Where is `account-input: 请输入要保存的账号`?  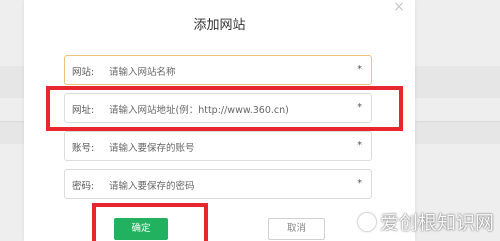 account-input: 请输入要保存的账号 is located at coordinates (152, 147).